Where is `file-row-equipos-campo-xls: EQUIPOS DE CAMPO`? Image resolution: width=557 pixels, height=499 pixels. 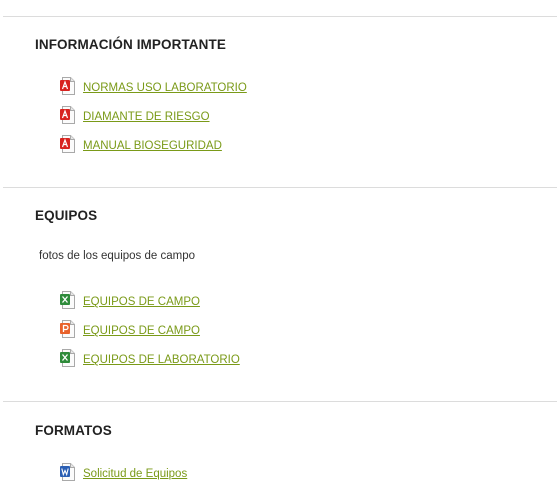
file-row-equipos-campo-xls: EQUIPOS DE CAMPO is located at coordinates (130, 300).